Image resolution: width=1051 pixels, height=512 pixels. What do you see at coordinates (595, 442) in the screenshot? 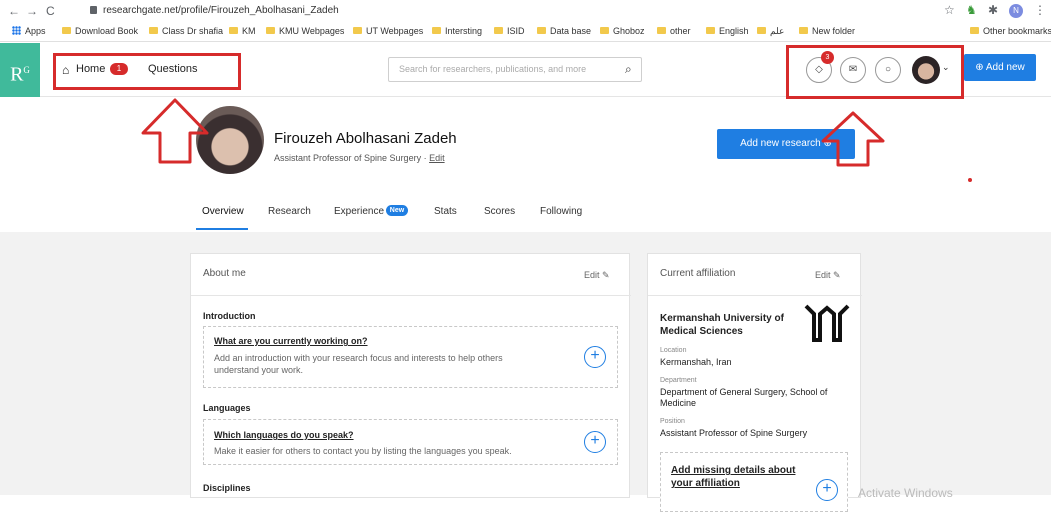
I see `add-language-icon: +` at bounding box center [595, 442].